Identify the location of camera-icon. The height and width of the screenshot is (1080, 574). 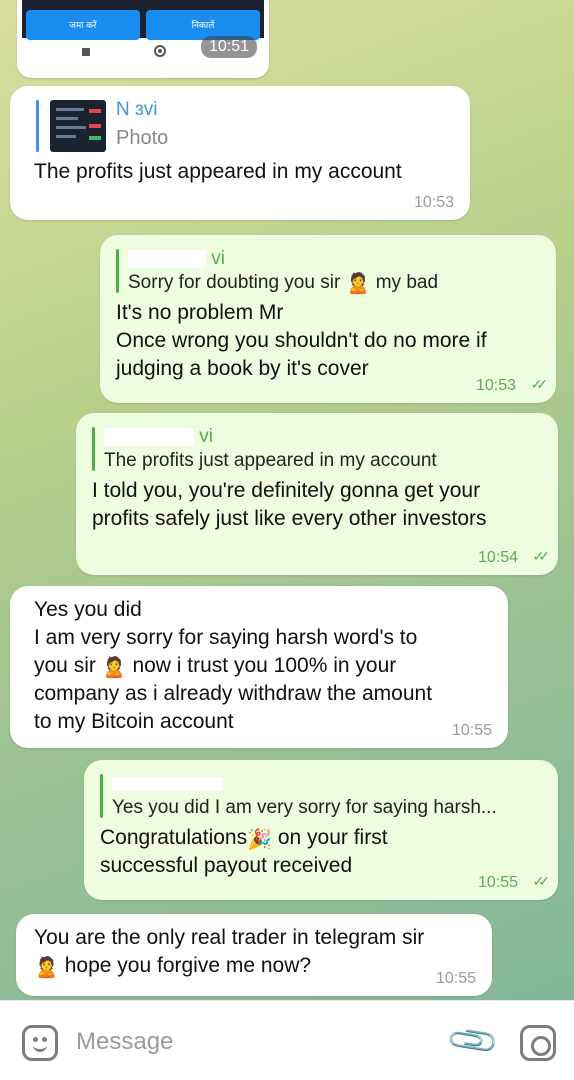
(538, 1043).